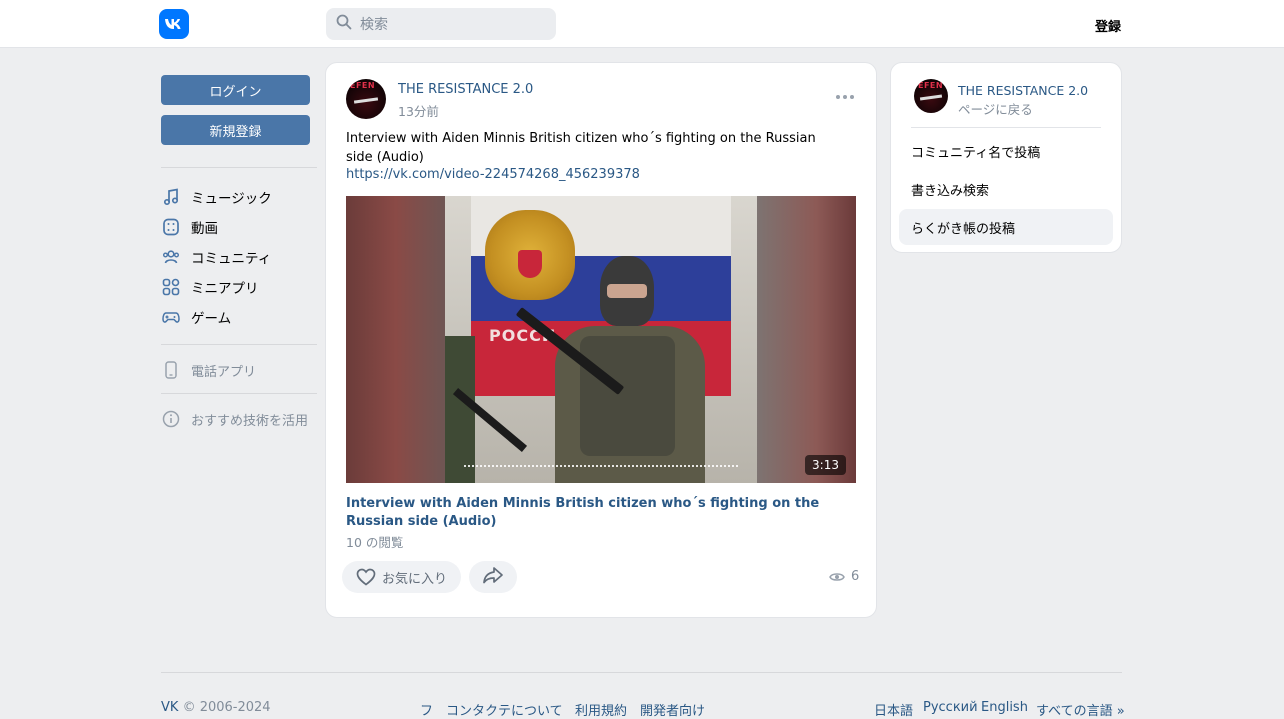  What do you see at coordinates (837, 577) in the screenshot?
I see `eye-icon` at bounding box center [837, 577].